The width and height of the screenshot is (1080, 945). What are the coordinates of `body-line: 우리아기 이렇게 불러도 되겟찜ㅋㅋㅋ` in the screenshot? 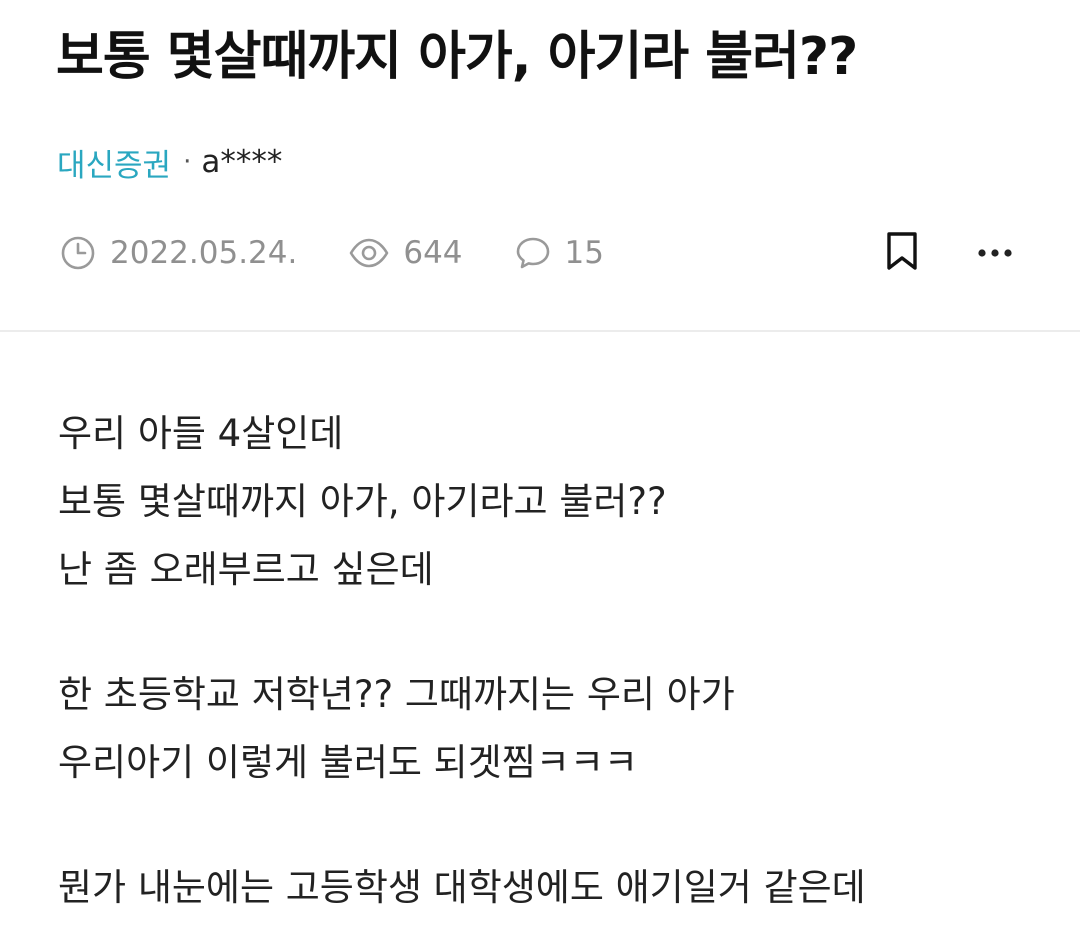 It's located at (348, 762).